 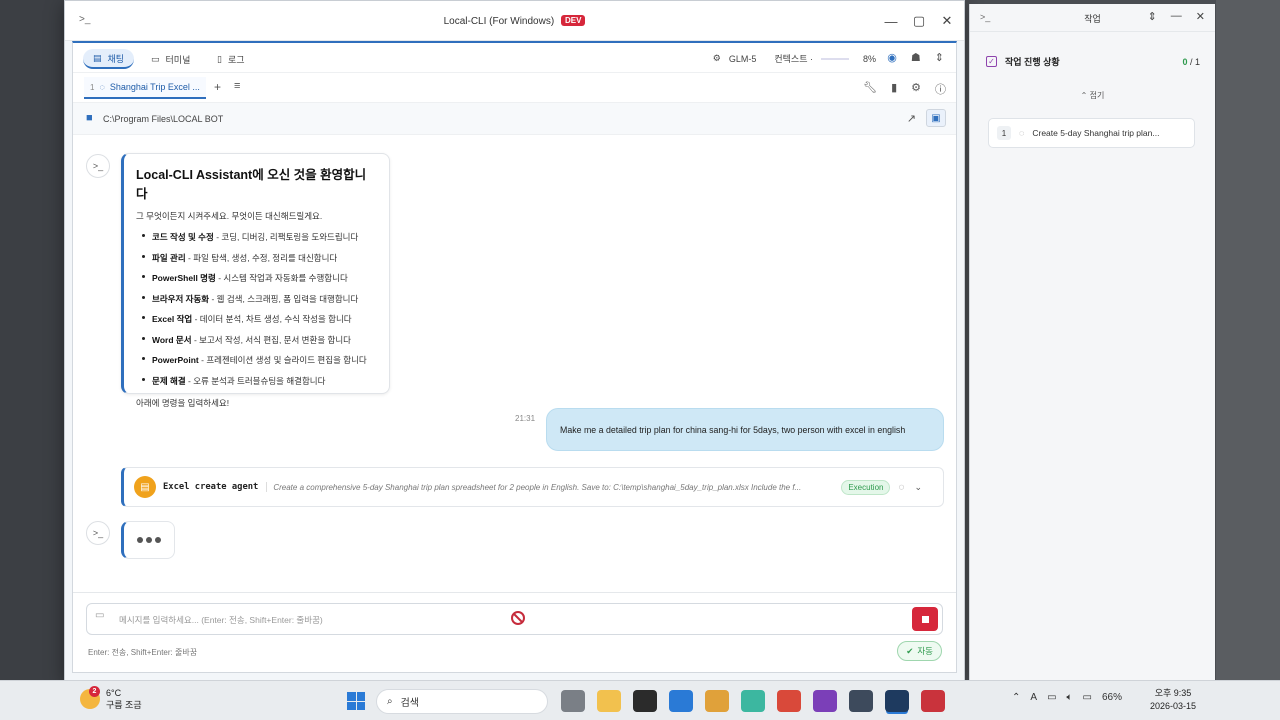 I want to click on vscode-icon, so click(x=681, y=701).